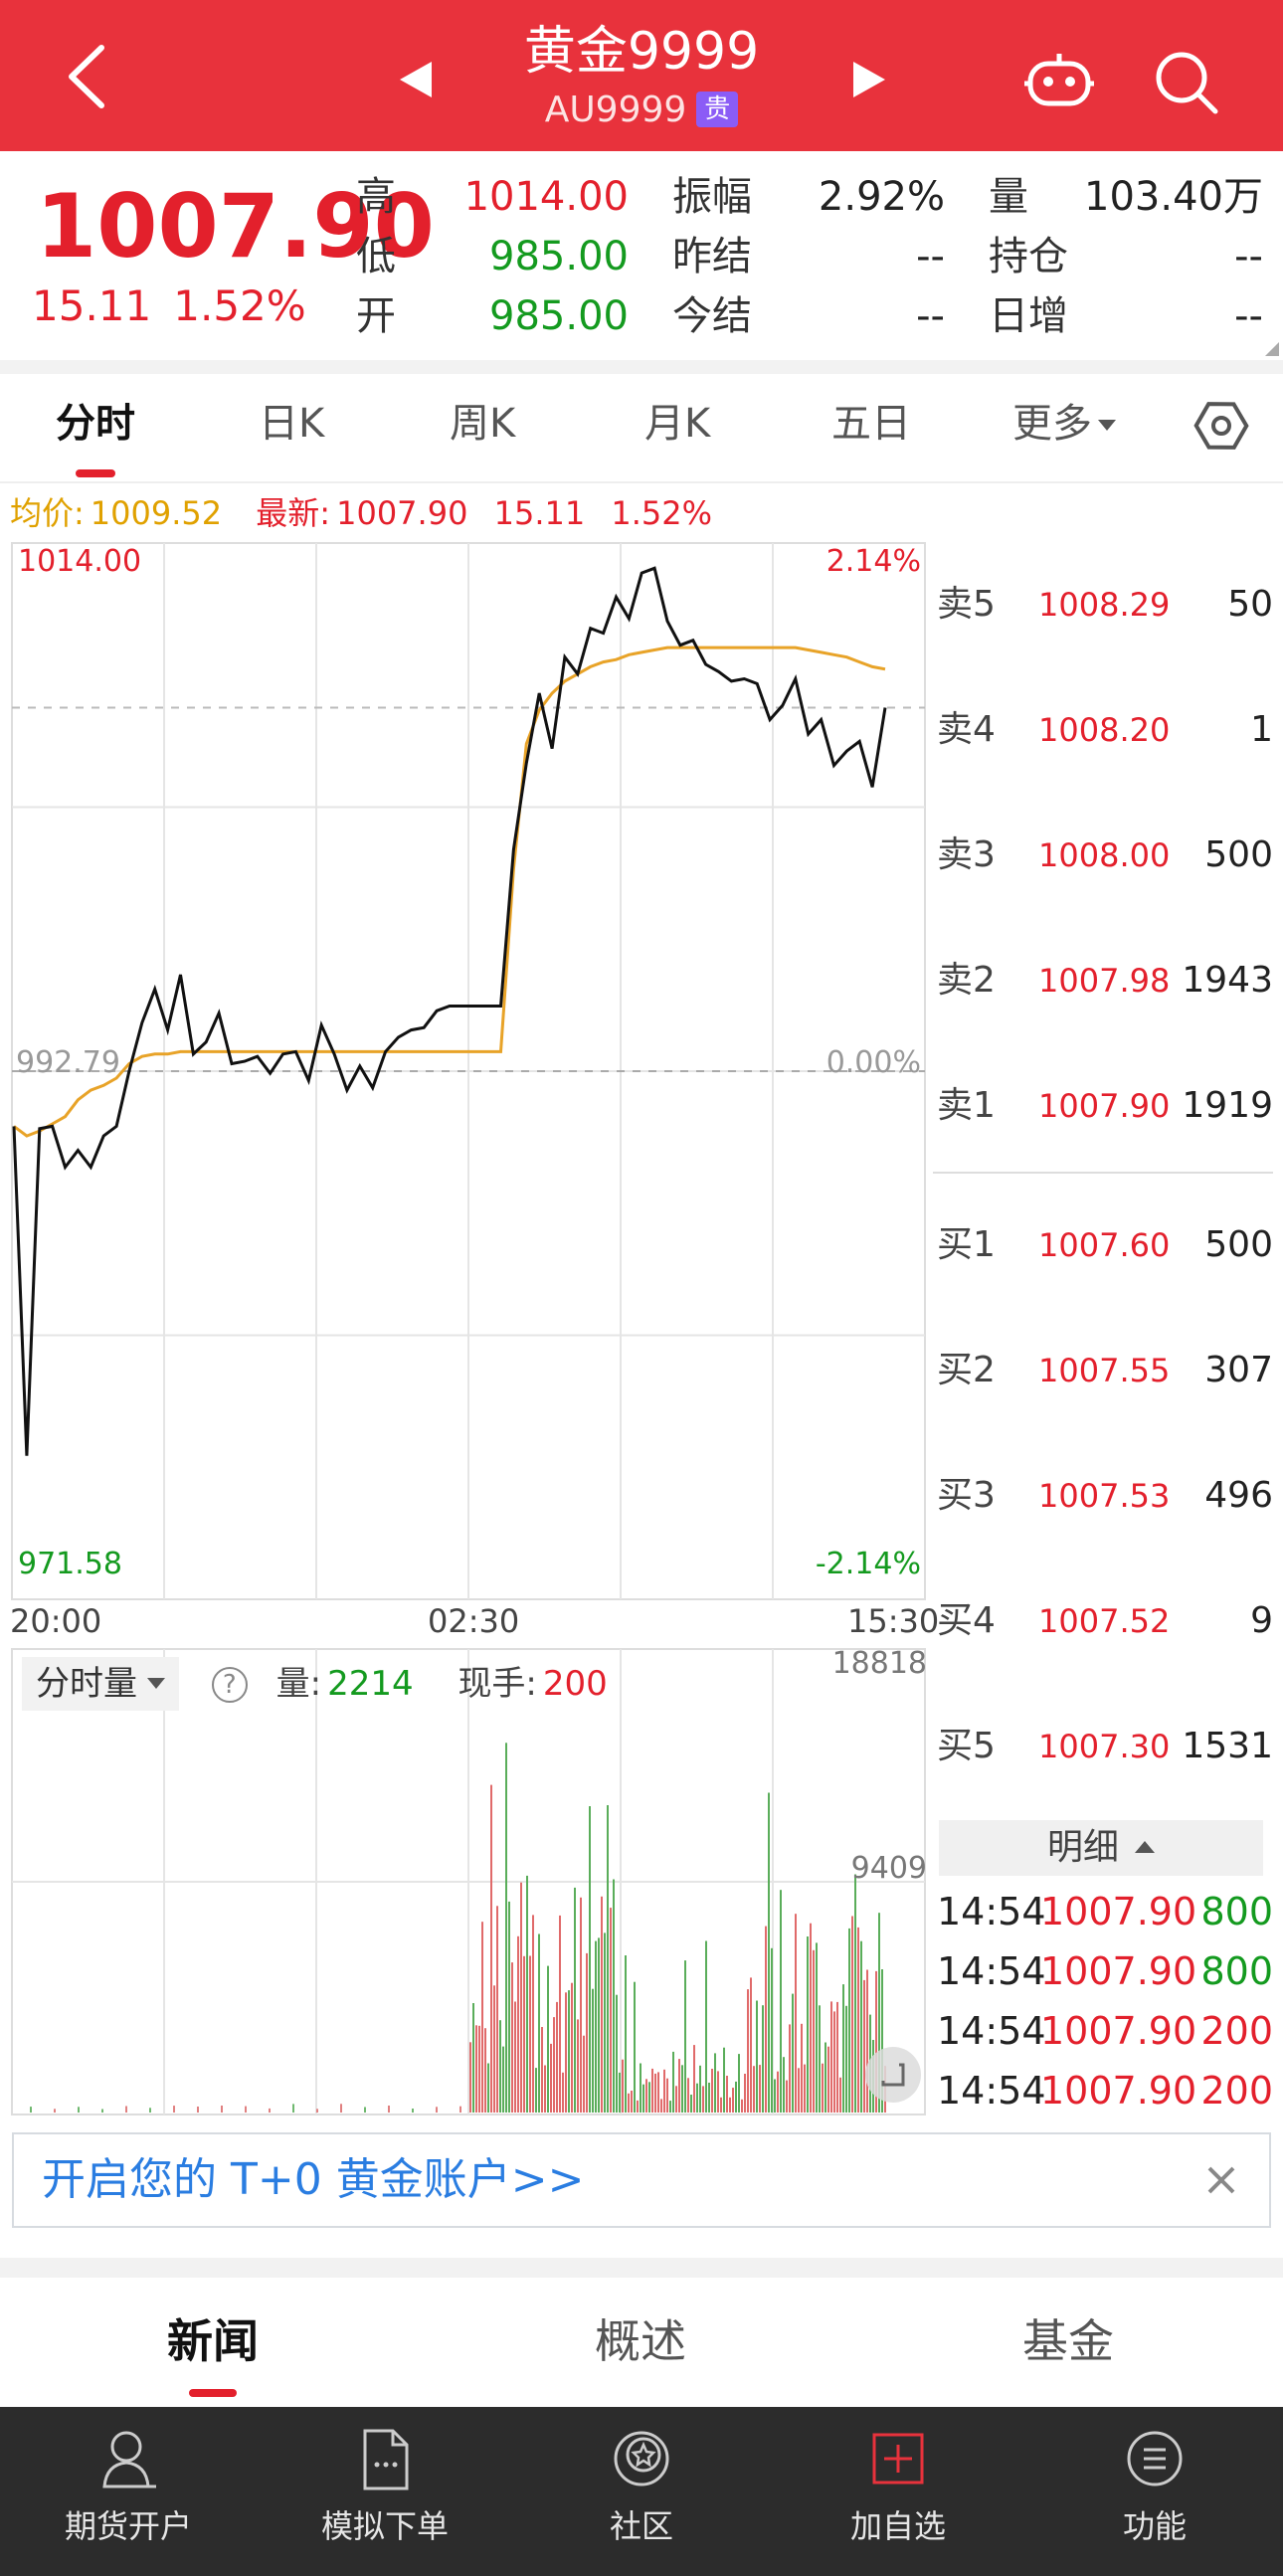 The image size is (1283, 2576). What do you see at coordinates (1155, 2458) in the screenshot?
I see `menu-circle-icon` at bounding box center [1155, 2458].